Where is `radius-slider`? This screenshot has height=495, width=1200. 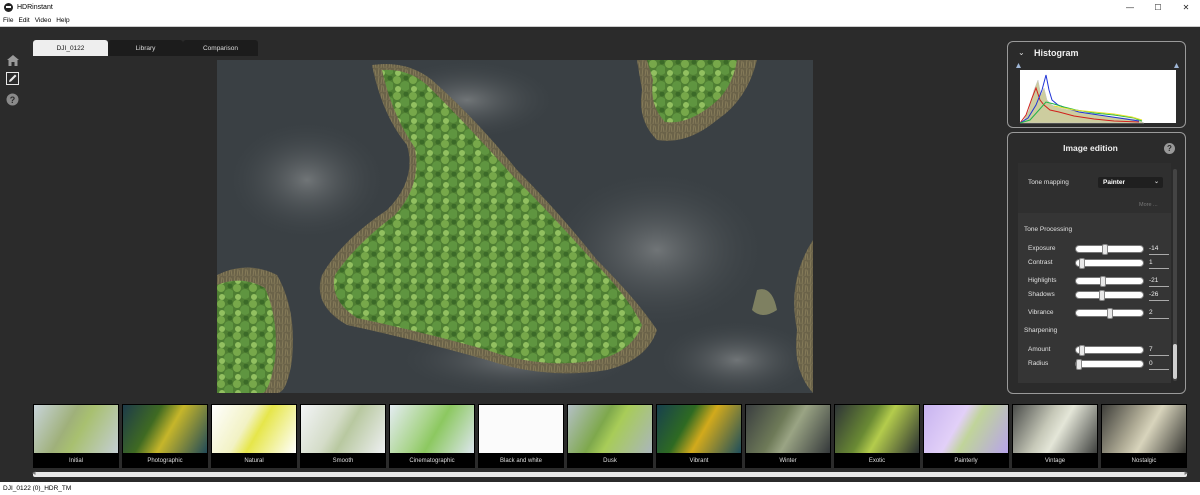
radius-slider is located at coordinates (1109, 364).